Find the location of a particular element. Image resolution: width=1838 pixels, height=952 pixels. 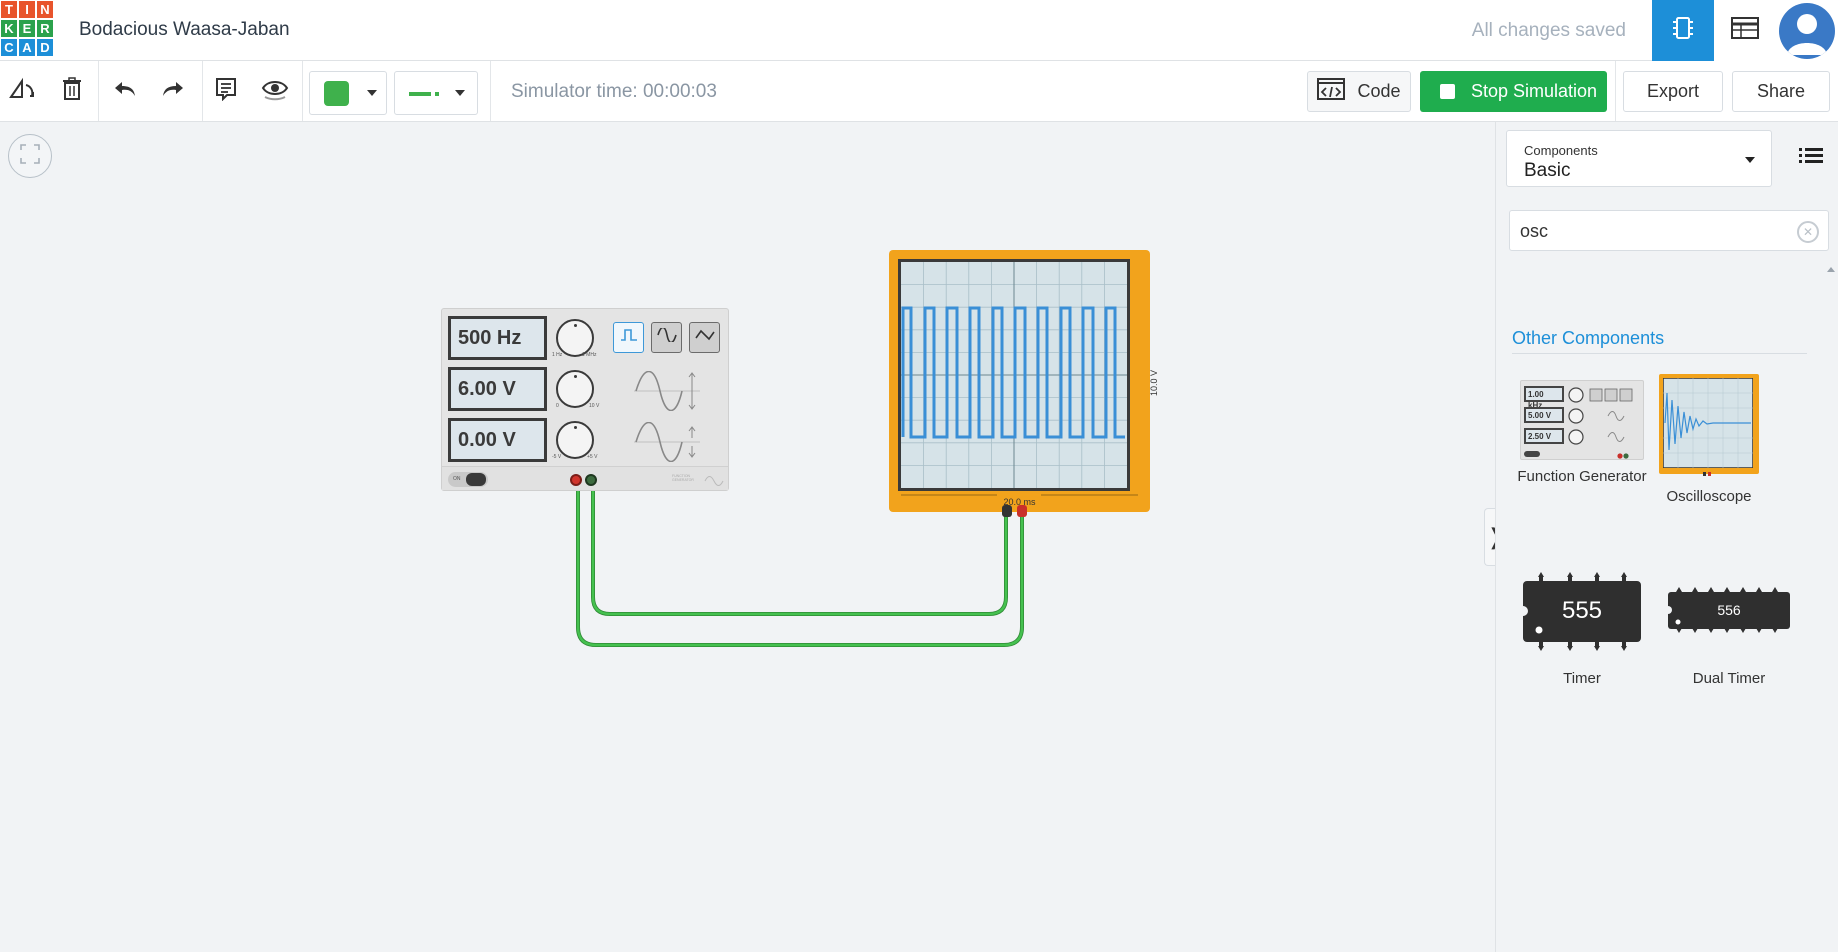

schematic-view-button is located at coordinates (1745, 30).